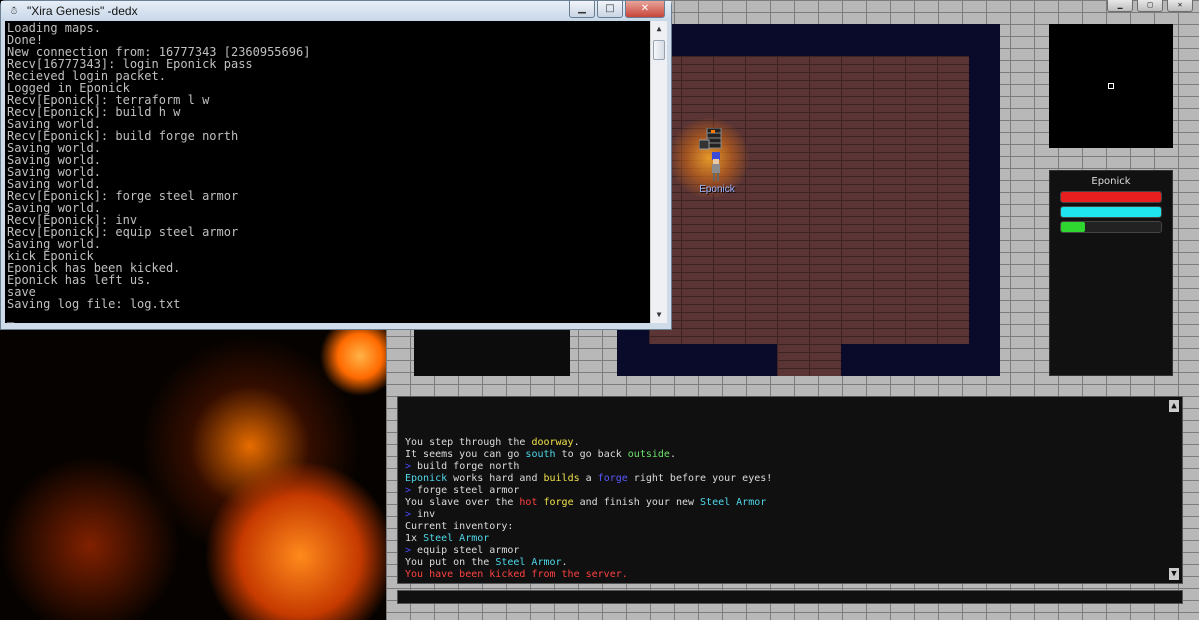 The width and height of the screenshot is (1199, 620). What do you see at coordinates (459, 526) in the screenshot?
I see `chat-segment: Current inventory:` at bounding box center [459, 526].